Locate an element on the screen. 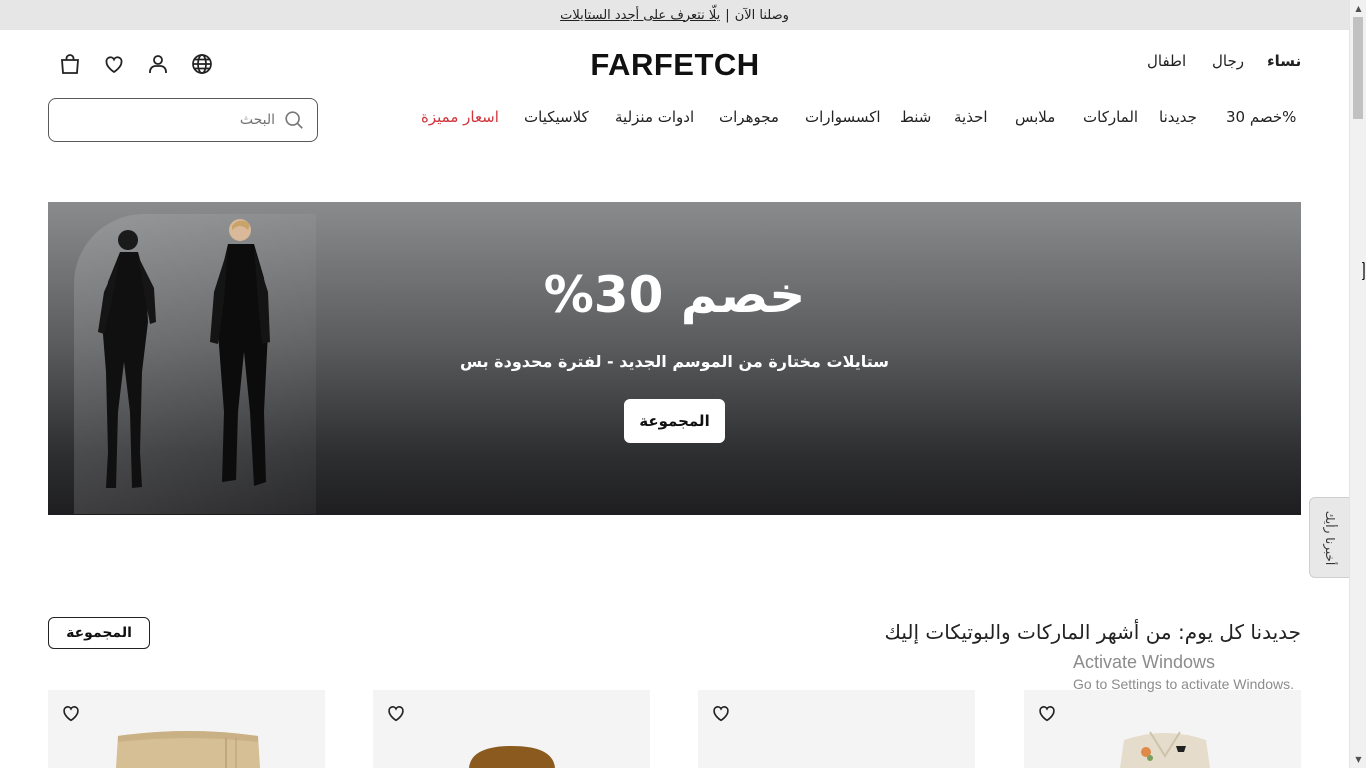  hero-title: خصم 30% is located at coordinates (674, 295).